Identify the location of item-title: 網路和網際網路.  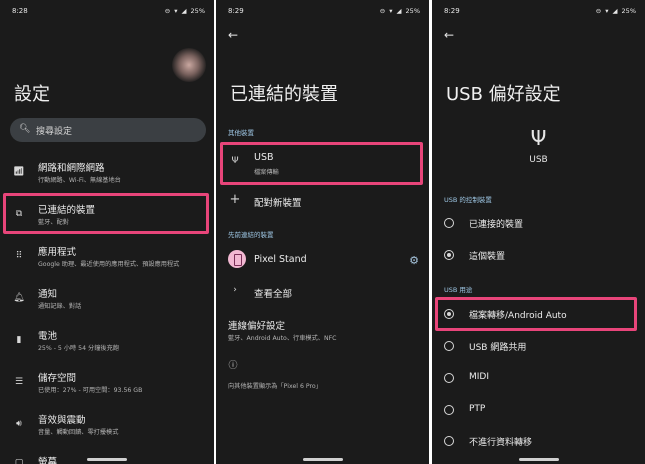
(71, 168).